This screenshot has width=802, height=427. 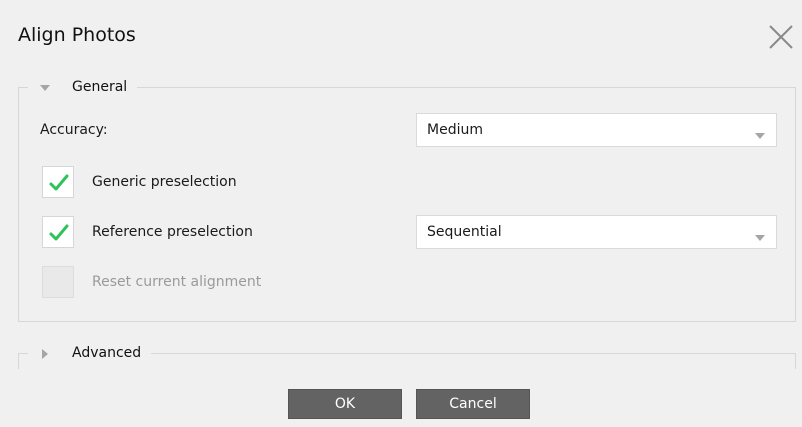 What do you see at coordinates (100, 87) in the screenshot?
I see `general-section-label: General` at bounding box center [100, 87].